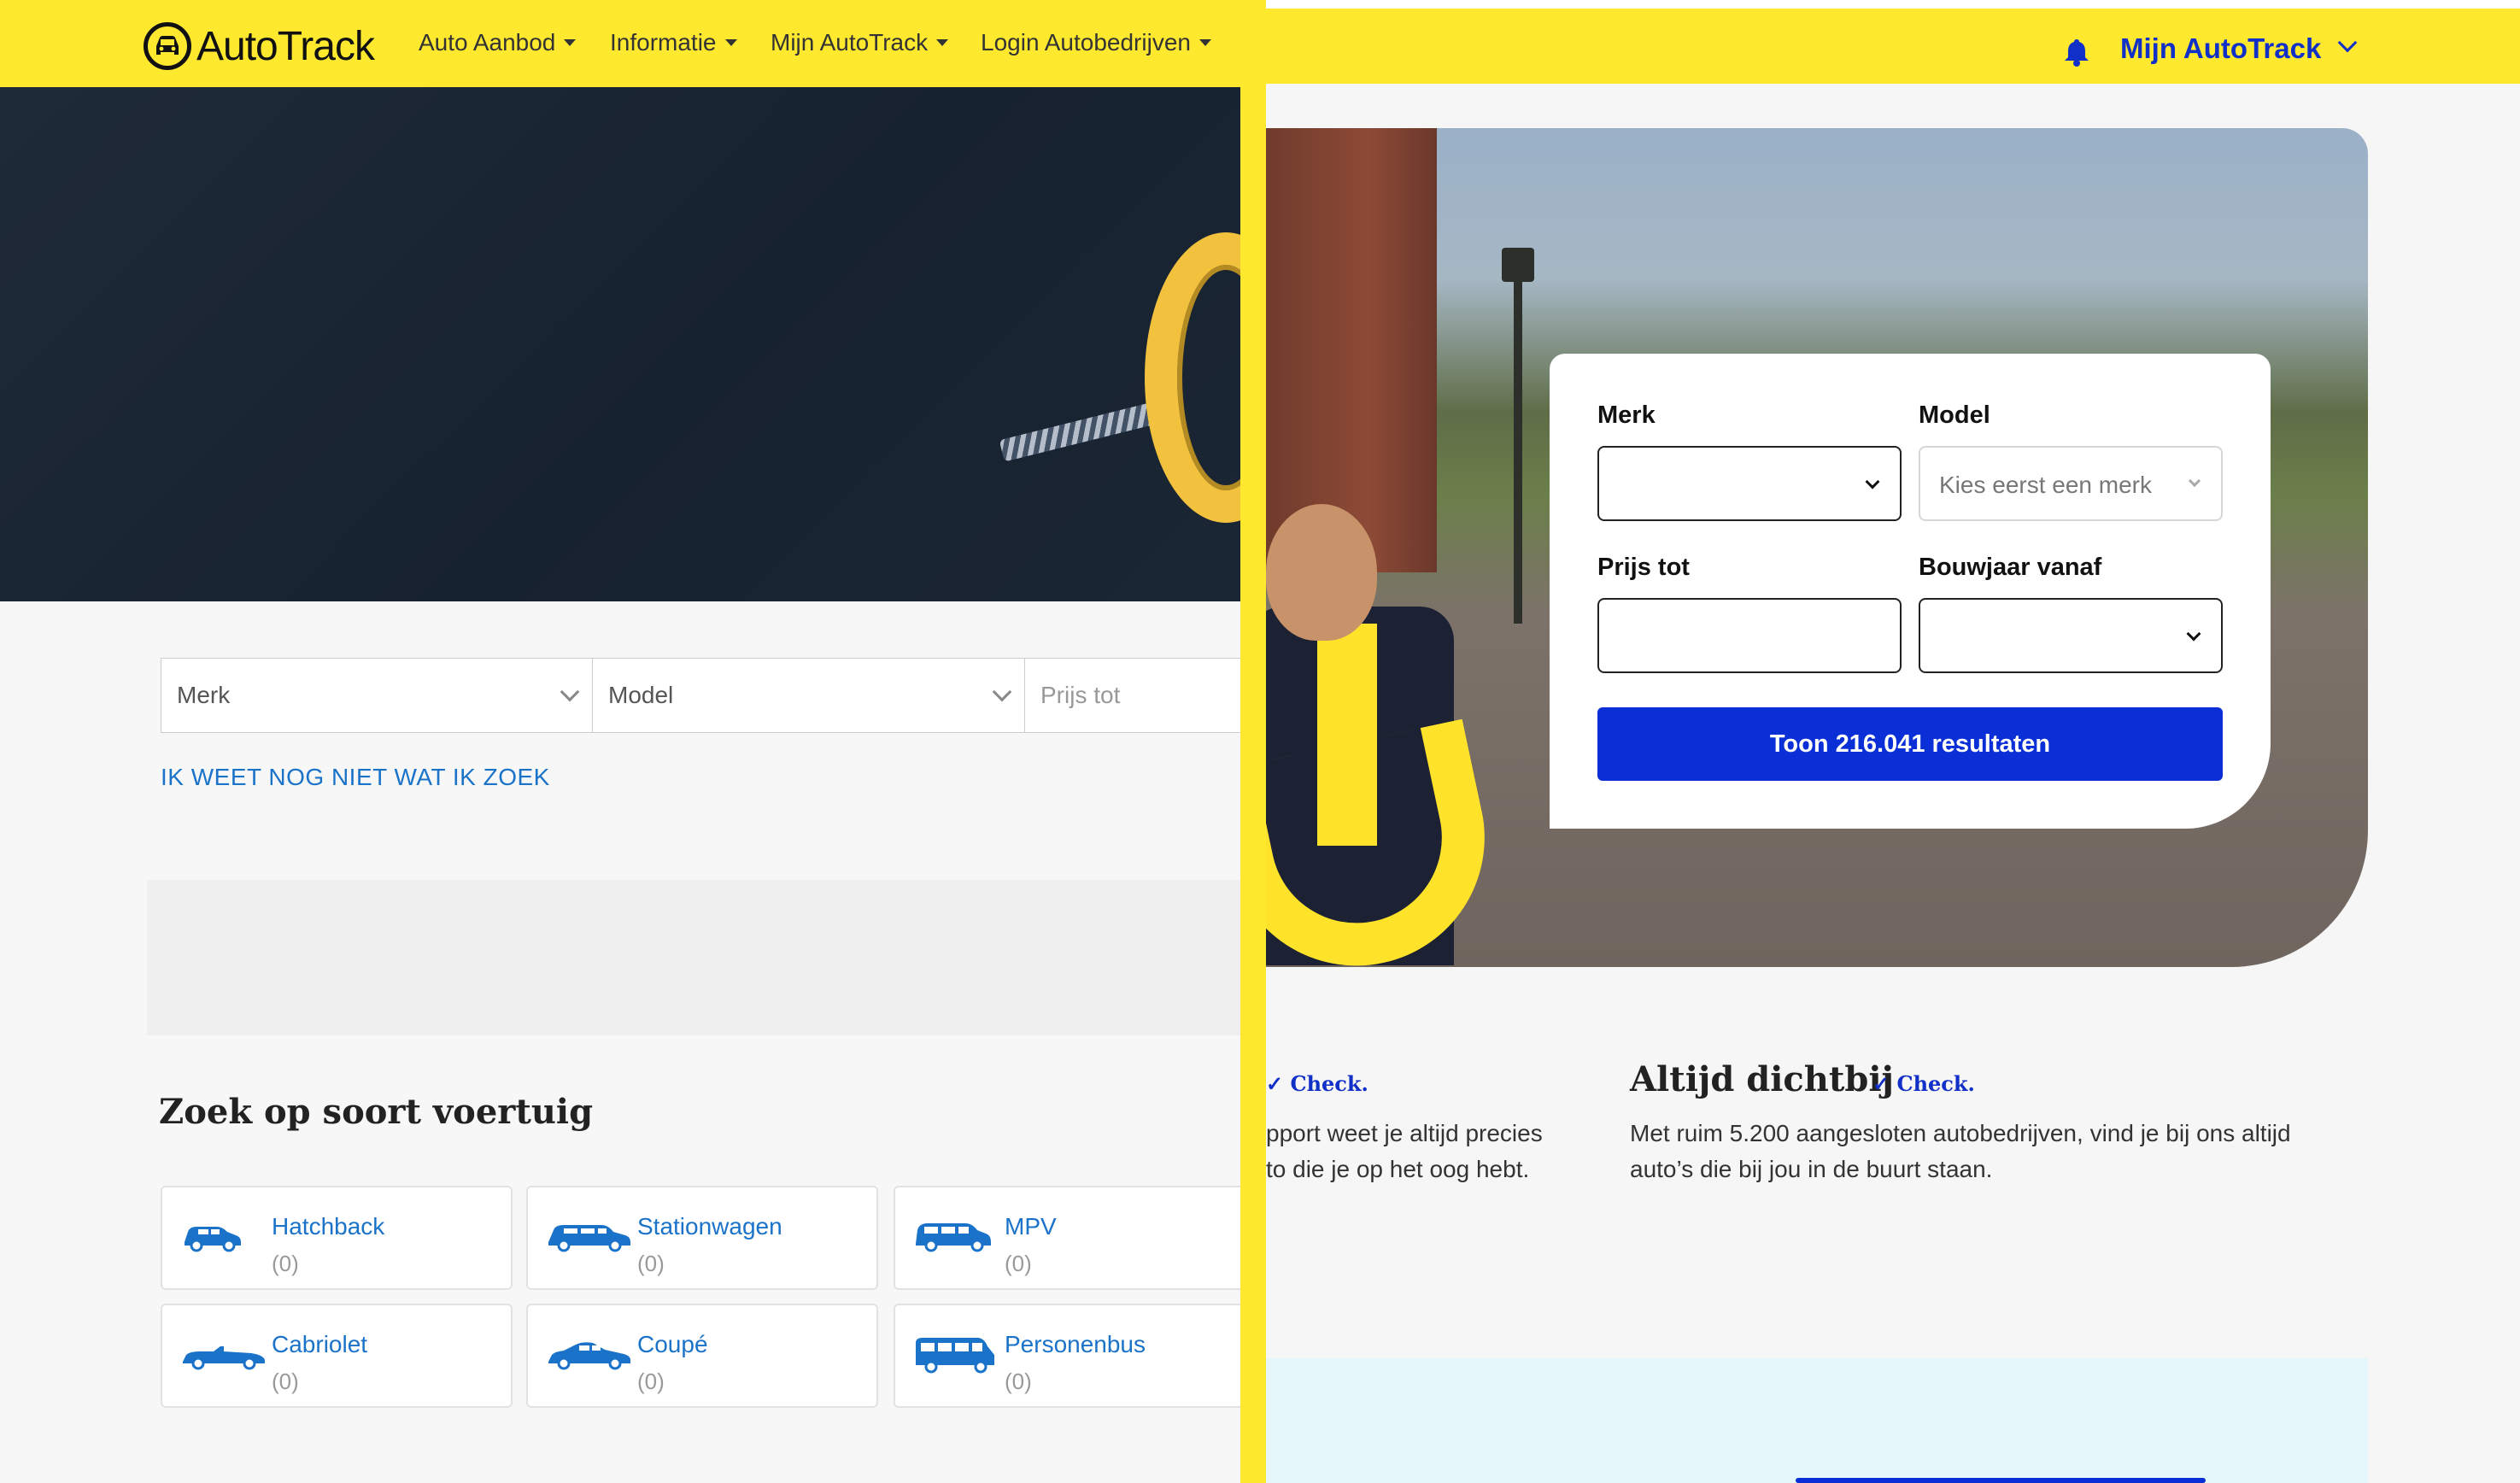 This screenshot has height=1483, width=2520. Describe the element at coordinates (2045, 485) in the screenshot. I see `model-placeholder: Kies eerst een merk` at that location.